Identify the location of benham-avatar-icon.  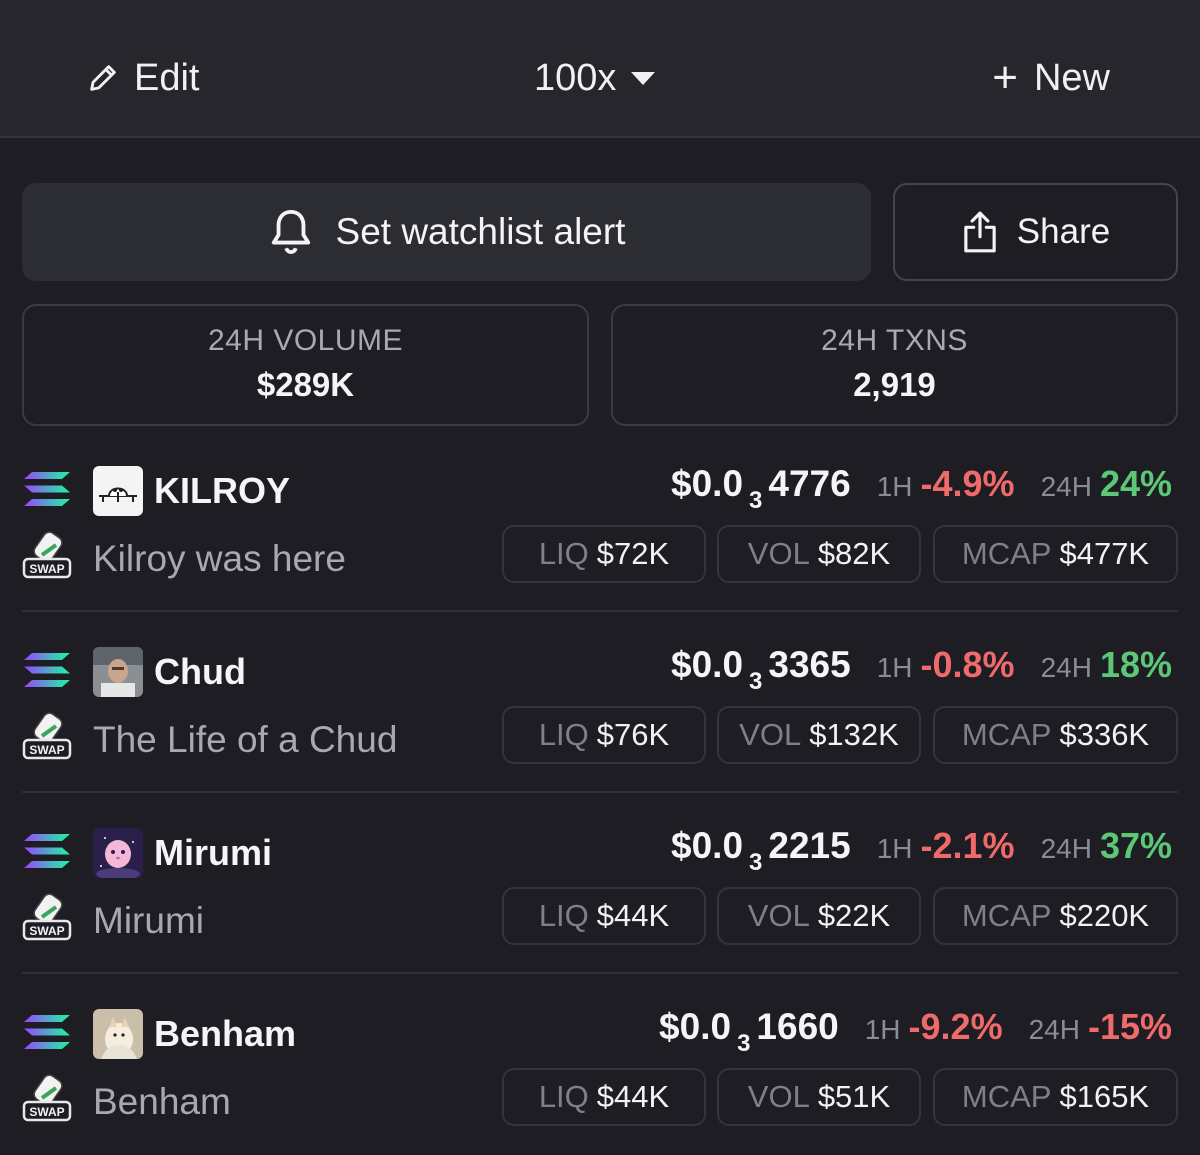
(118, 1034).